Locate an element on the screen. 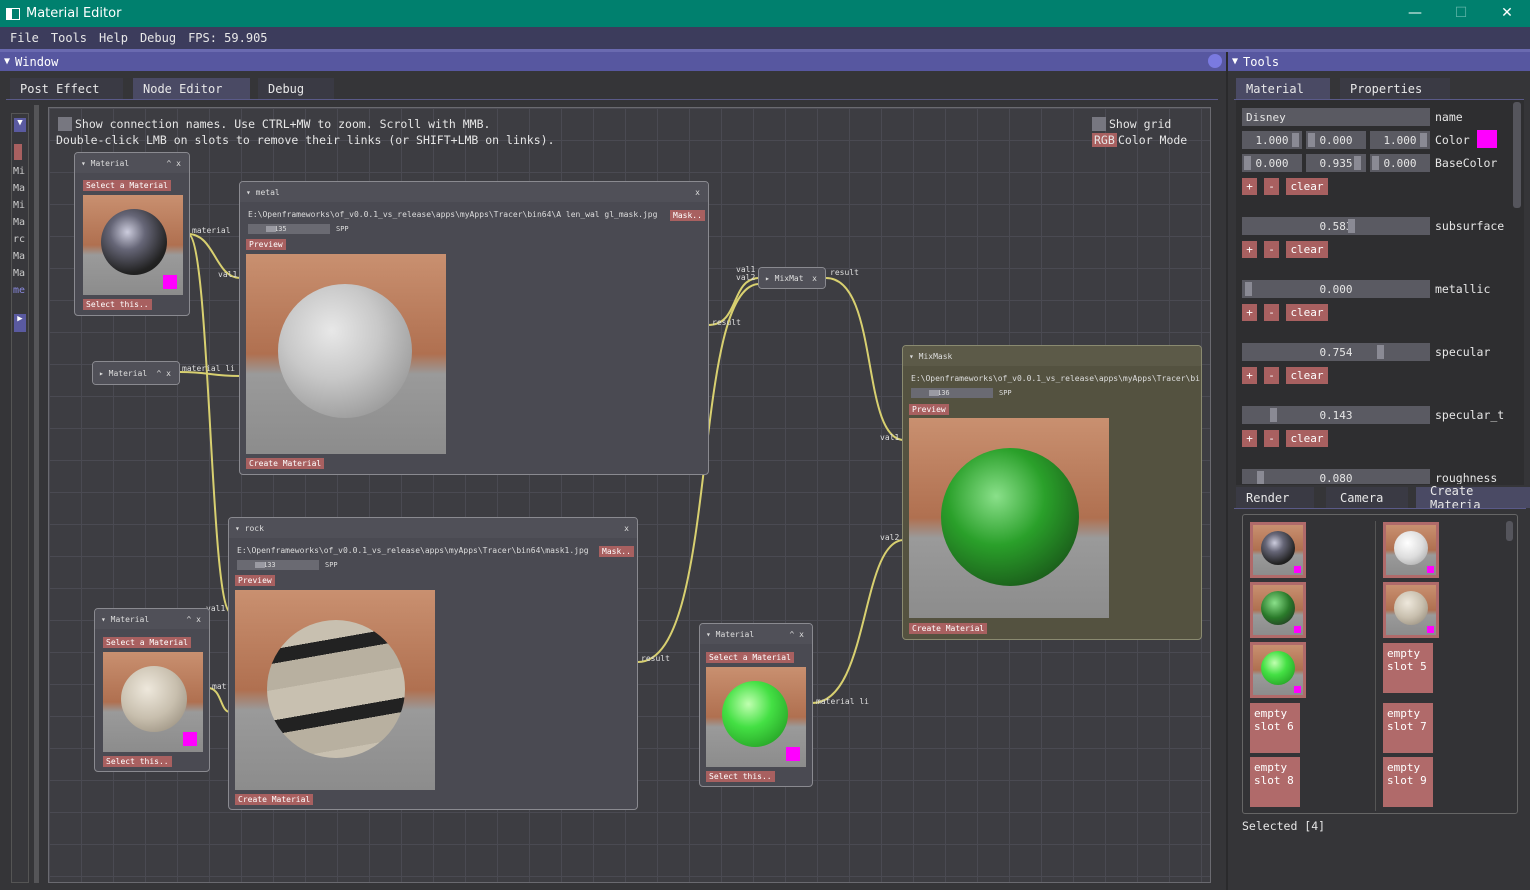  name-input: Disney is located at coordinates (1336, 117).